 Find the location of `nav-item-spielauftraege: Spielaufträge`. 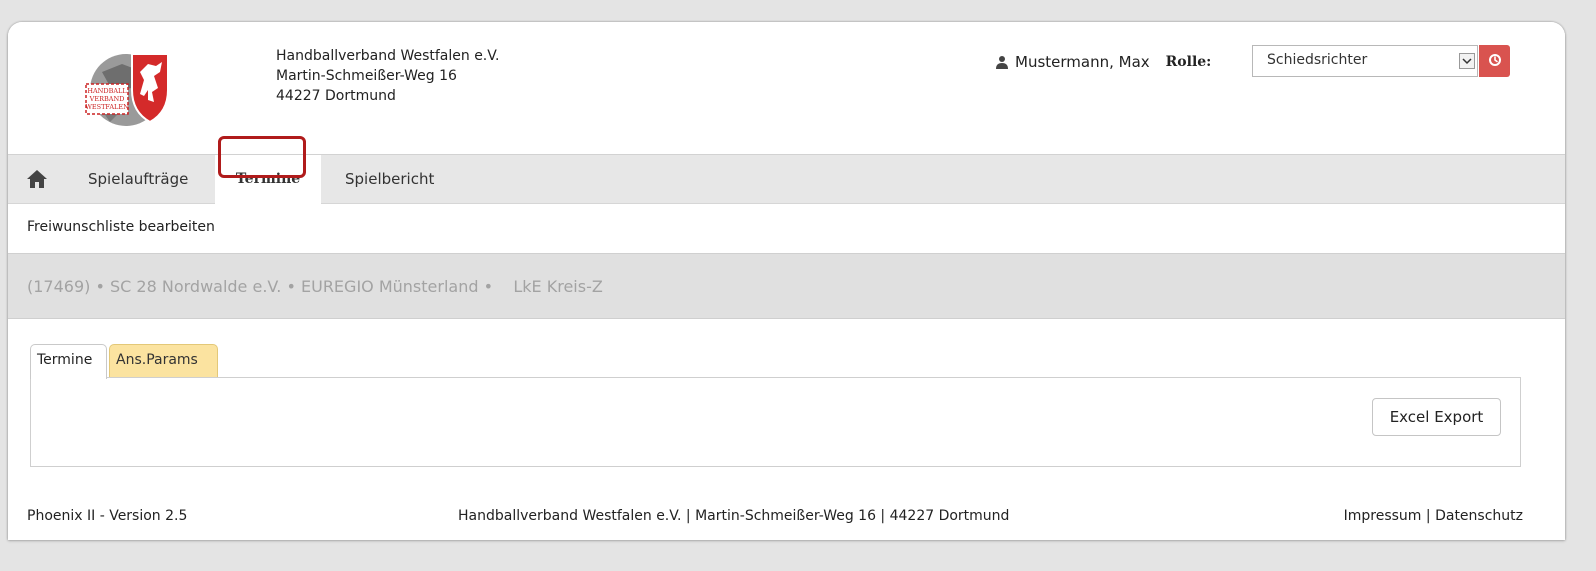

nav-item-spielauftraege: Spielaufträge is located at coordinates (138, 179).